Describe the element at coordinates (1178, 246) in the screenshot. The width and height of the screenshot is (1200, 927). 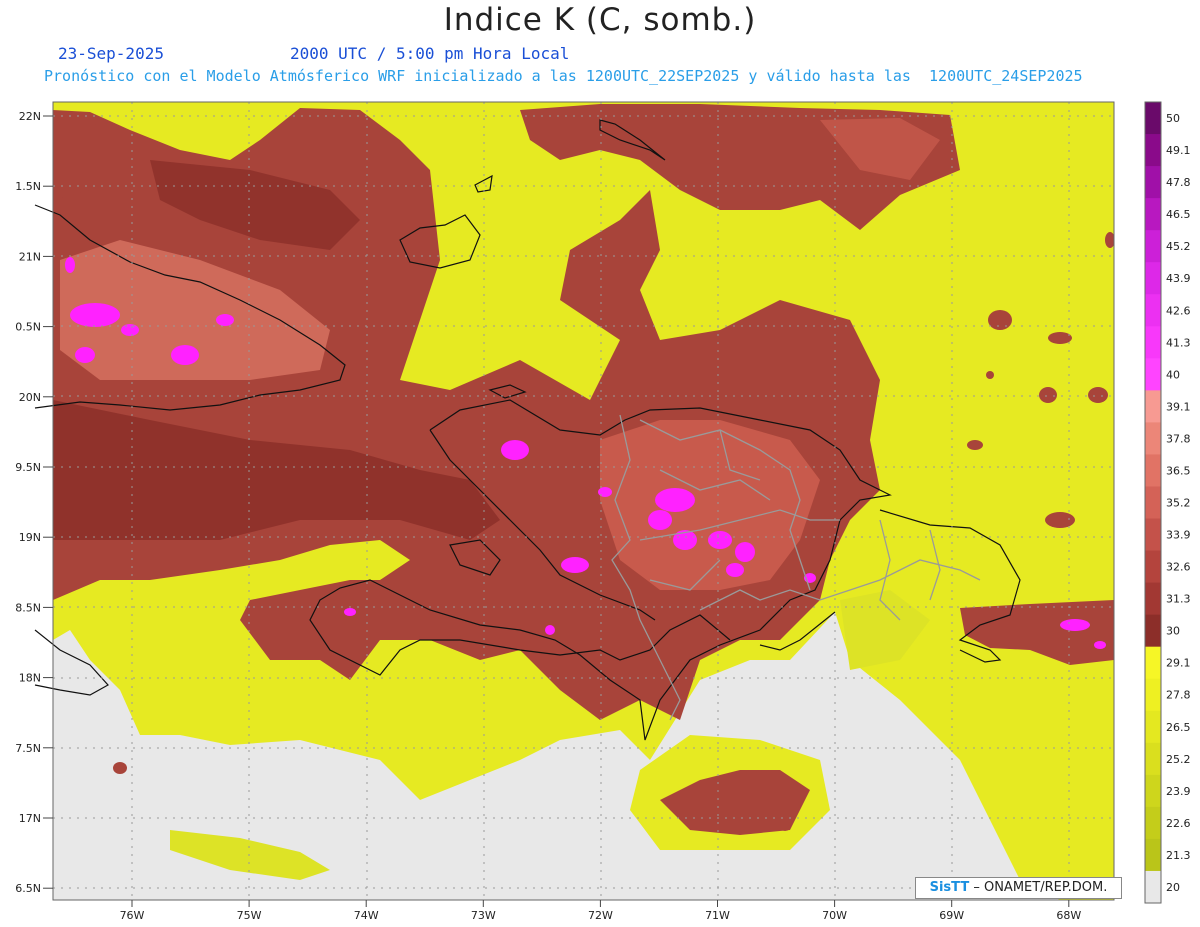
I see `colorbar-label: 45.2` at that location.